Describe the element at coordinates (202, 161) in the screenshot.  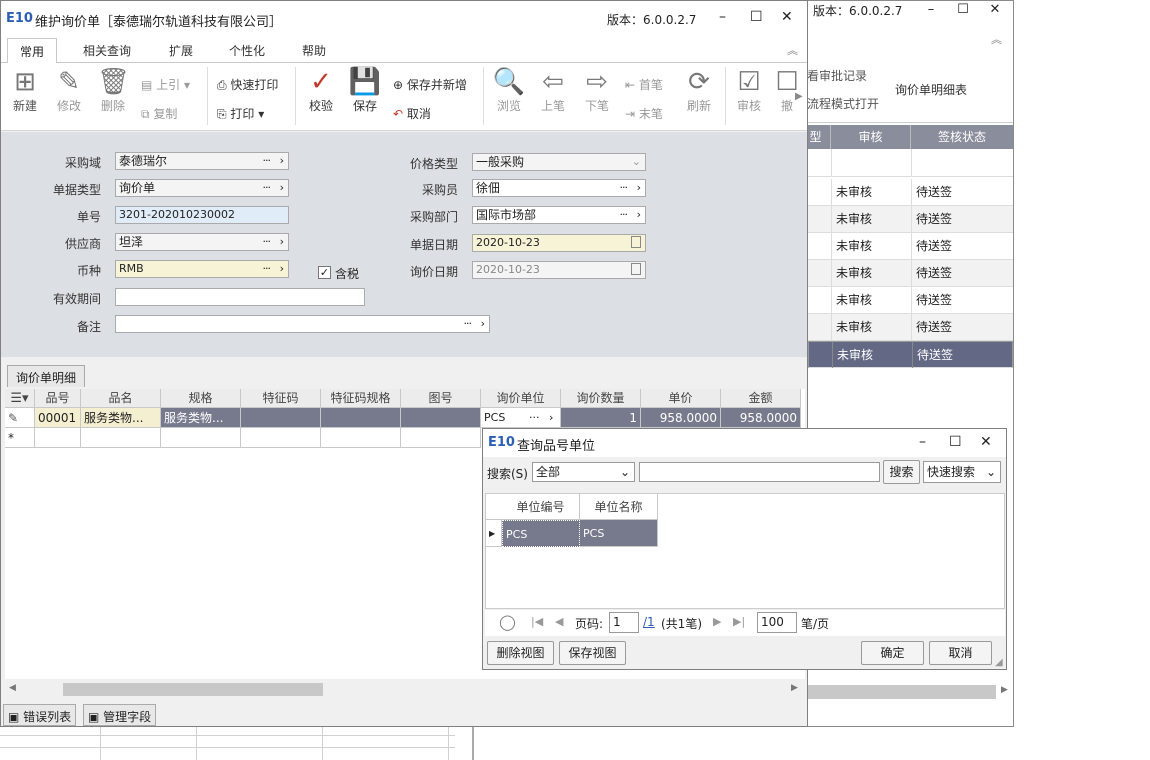
I see `purchase-domain-field: 泰德瑞尔 ··· ›` at that location.